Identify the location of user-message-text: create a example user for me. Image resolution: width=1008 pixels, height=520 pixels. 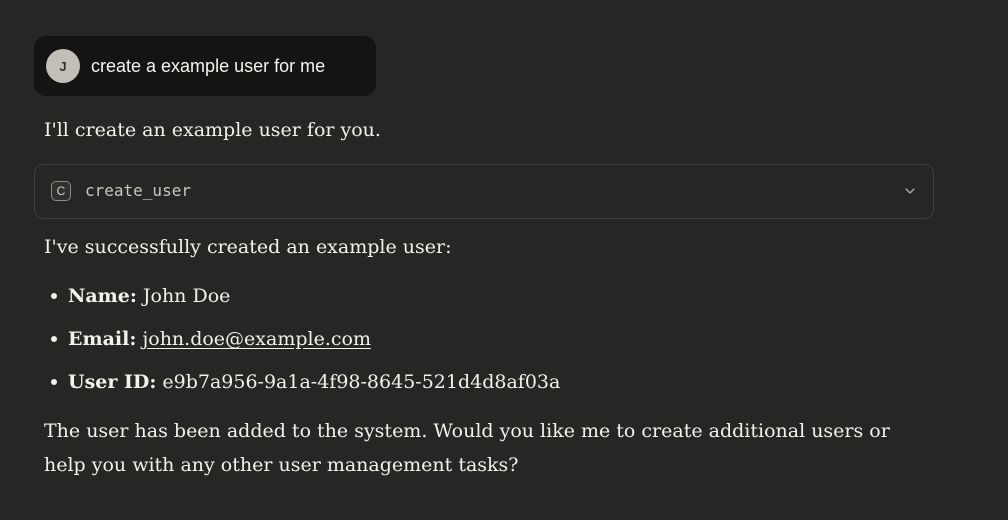
(208, 65).